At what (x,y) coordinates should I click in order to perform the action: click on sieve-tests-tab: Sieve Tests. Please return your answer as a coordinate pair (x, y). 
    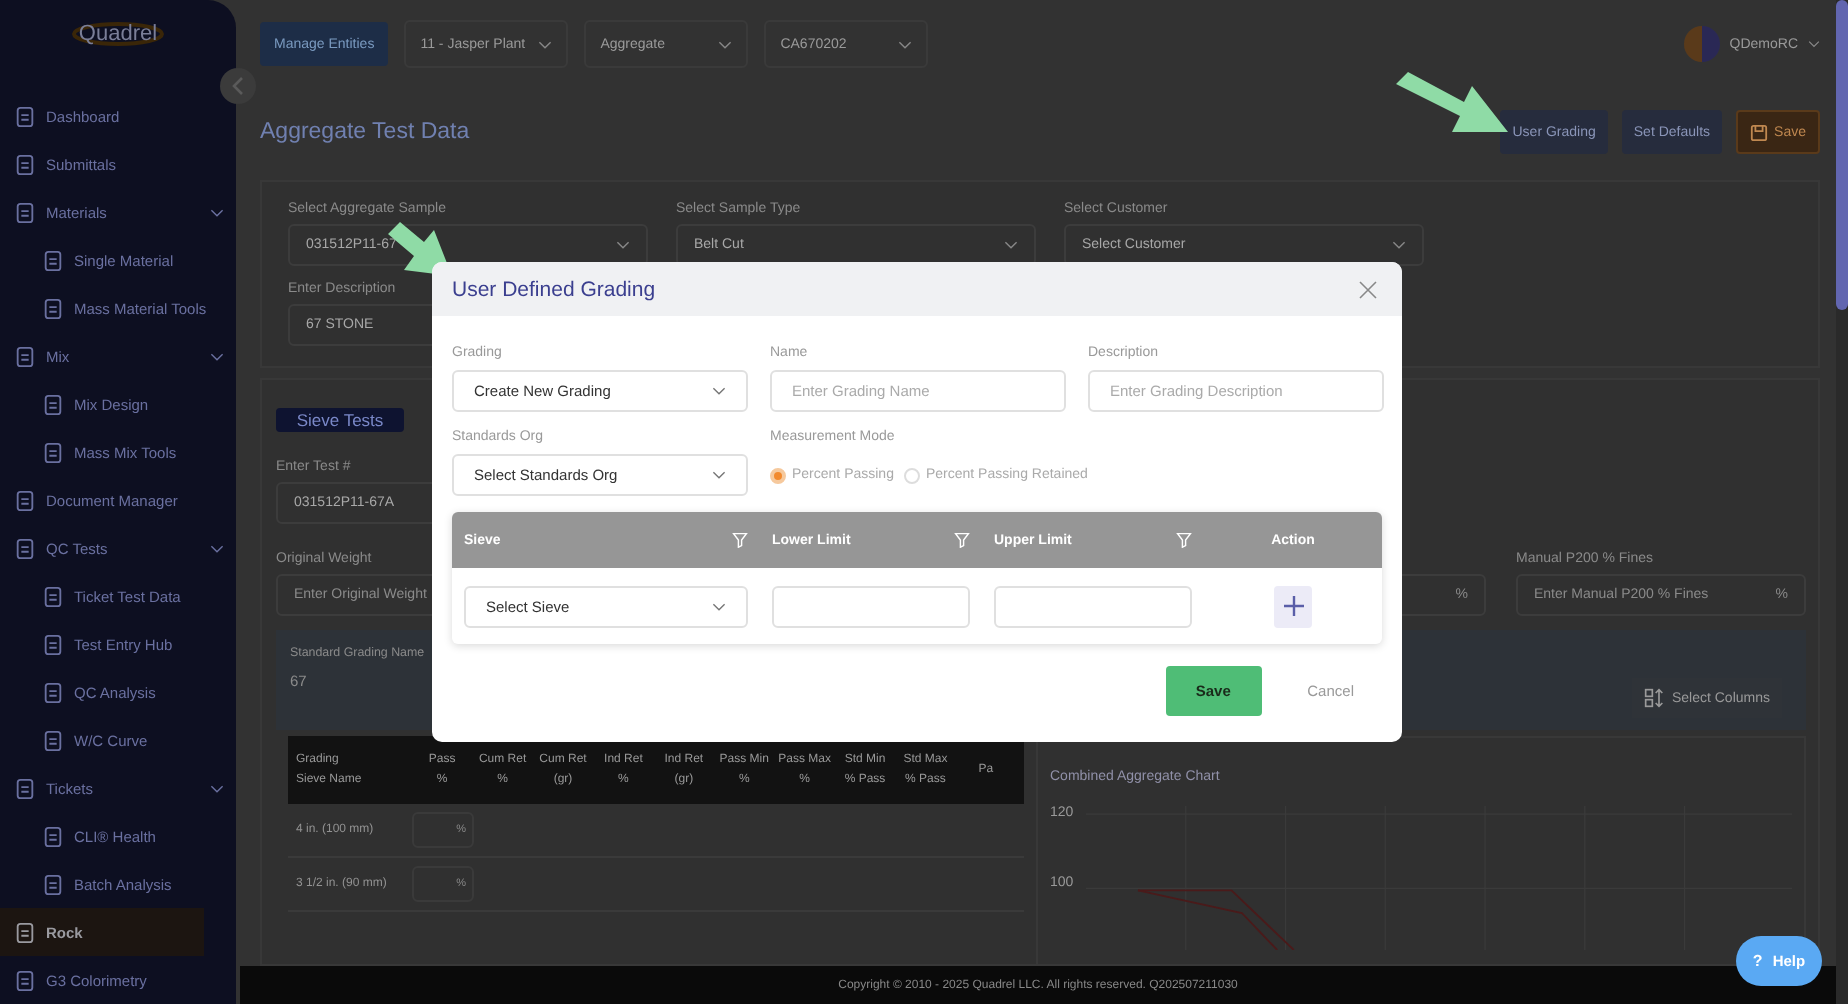
    Looking at the image, I should click on (340, 420).